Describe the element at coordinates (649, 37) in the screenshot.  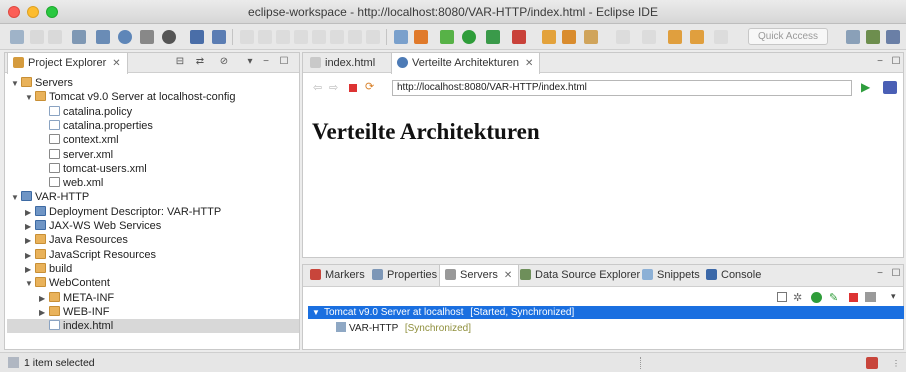
I see `previous-annotation-icon` at that location.